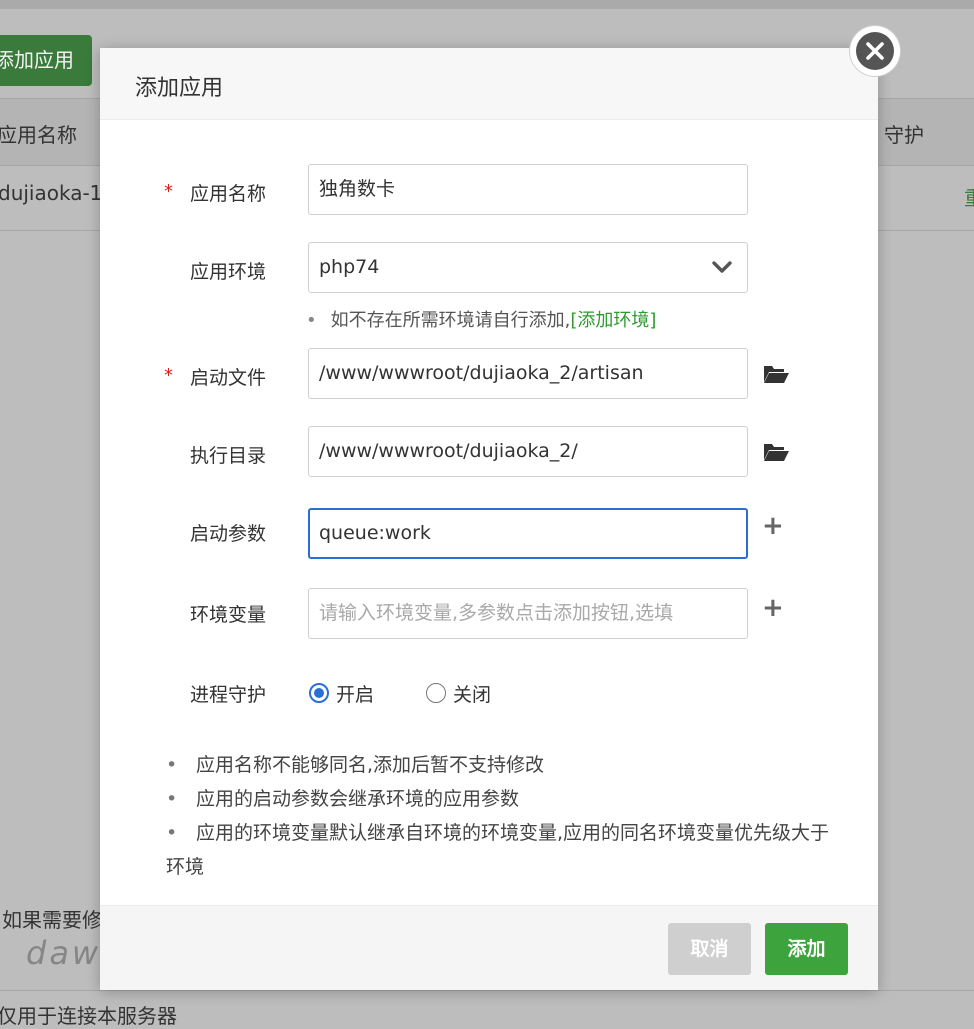  Describe the element at coordinates (51, 193) in the screenshot. I see `bg-row-app-name: dujiaoka-1` at that location.